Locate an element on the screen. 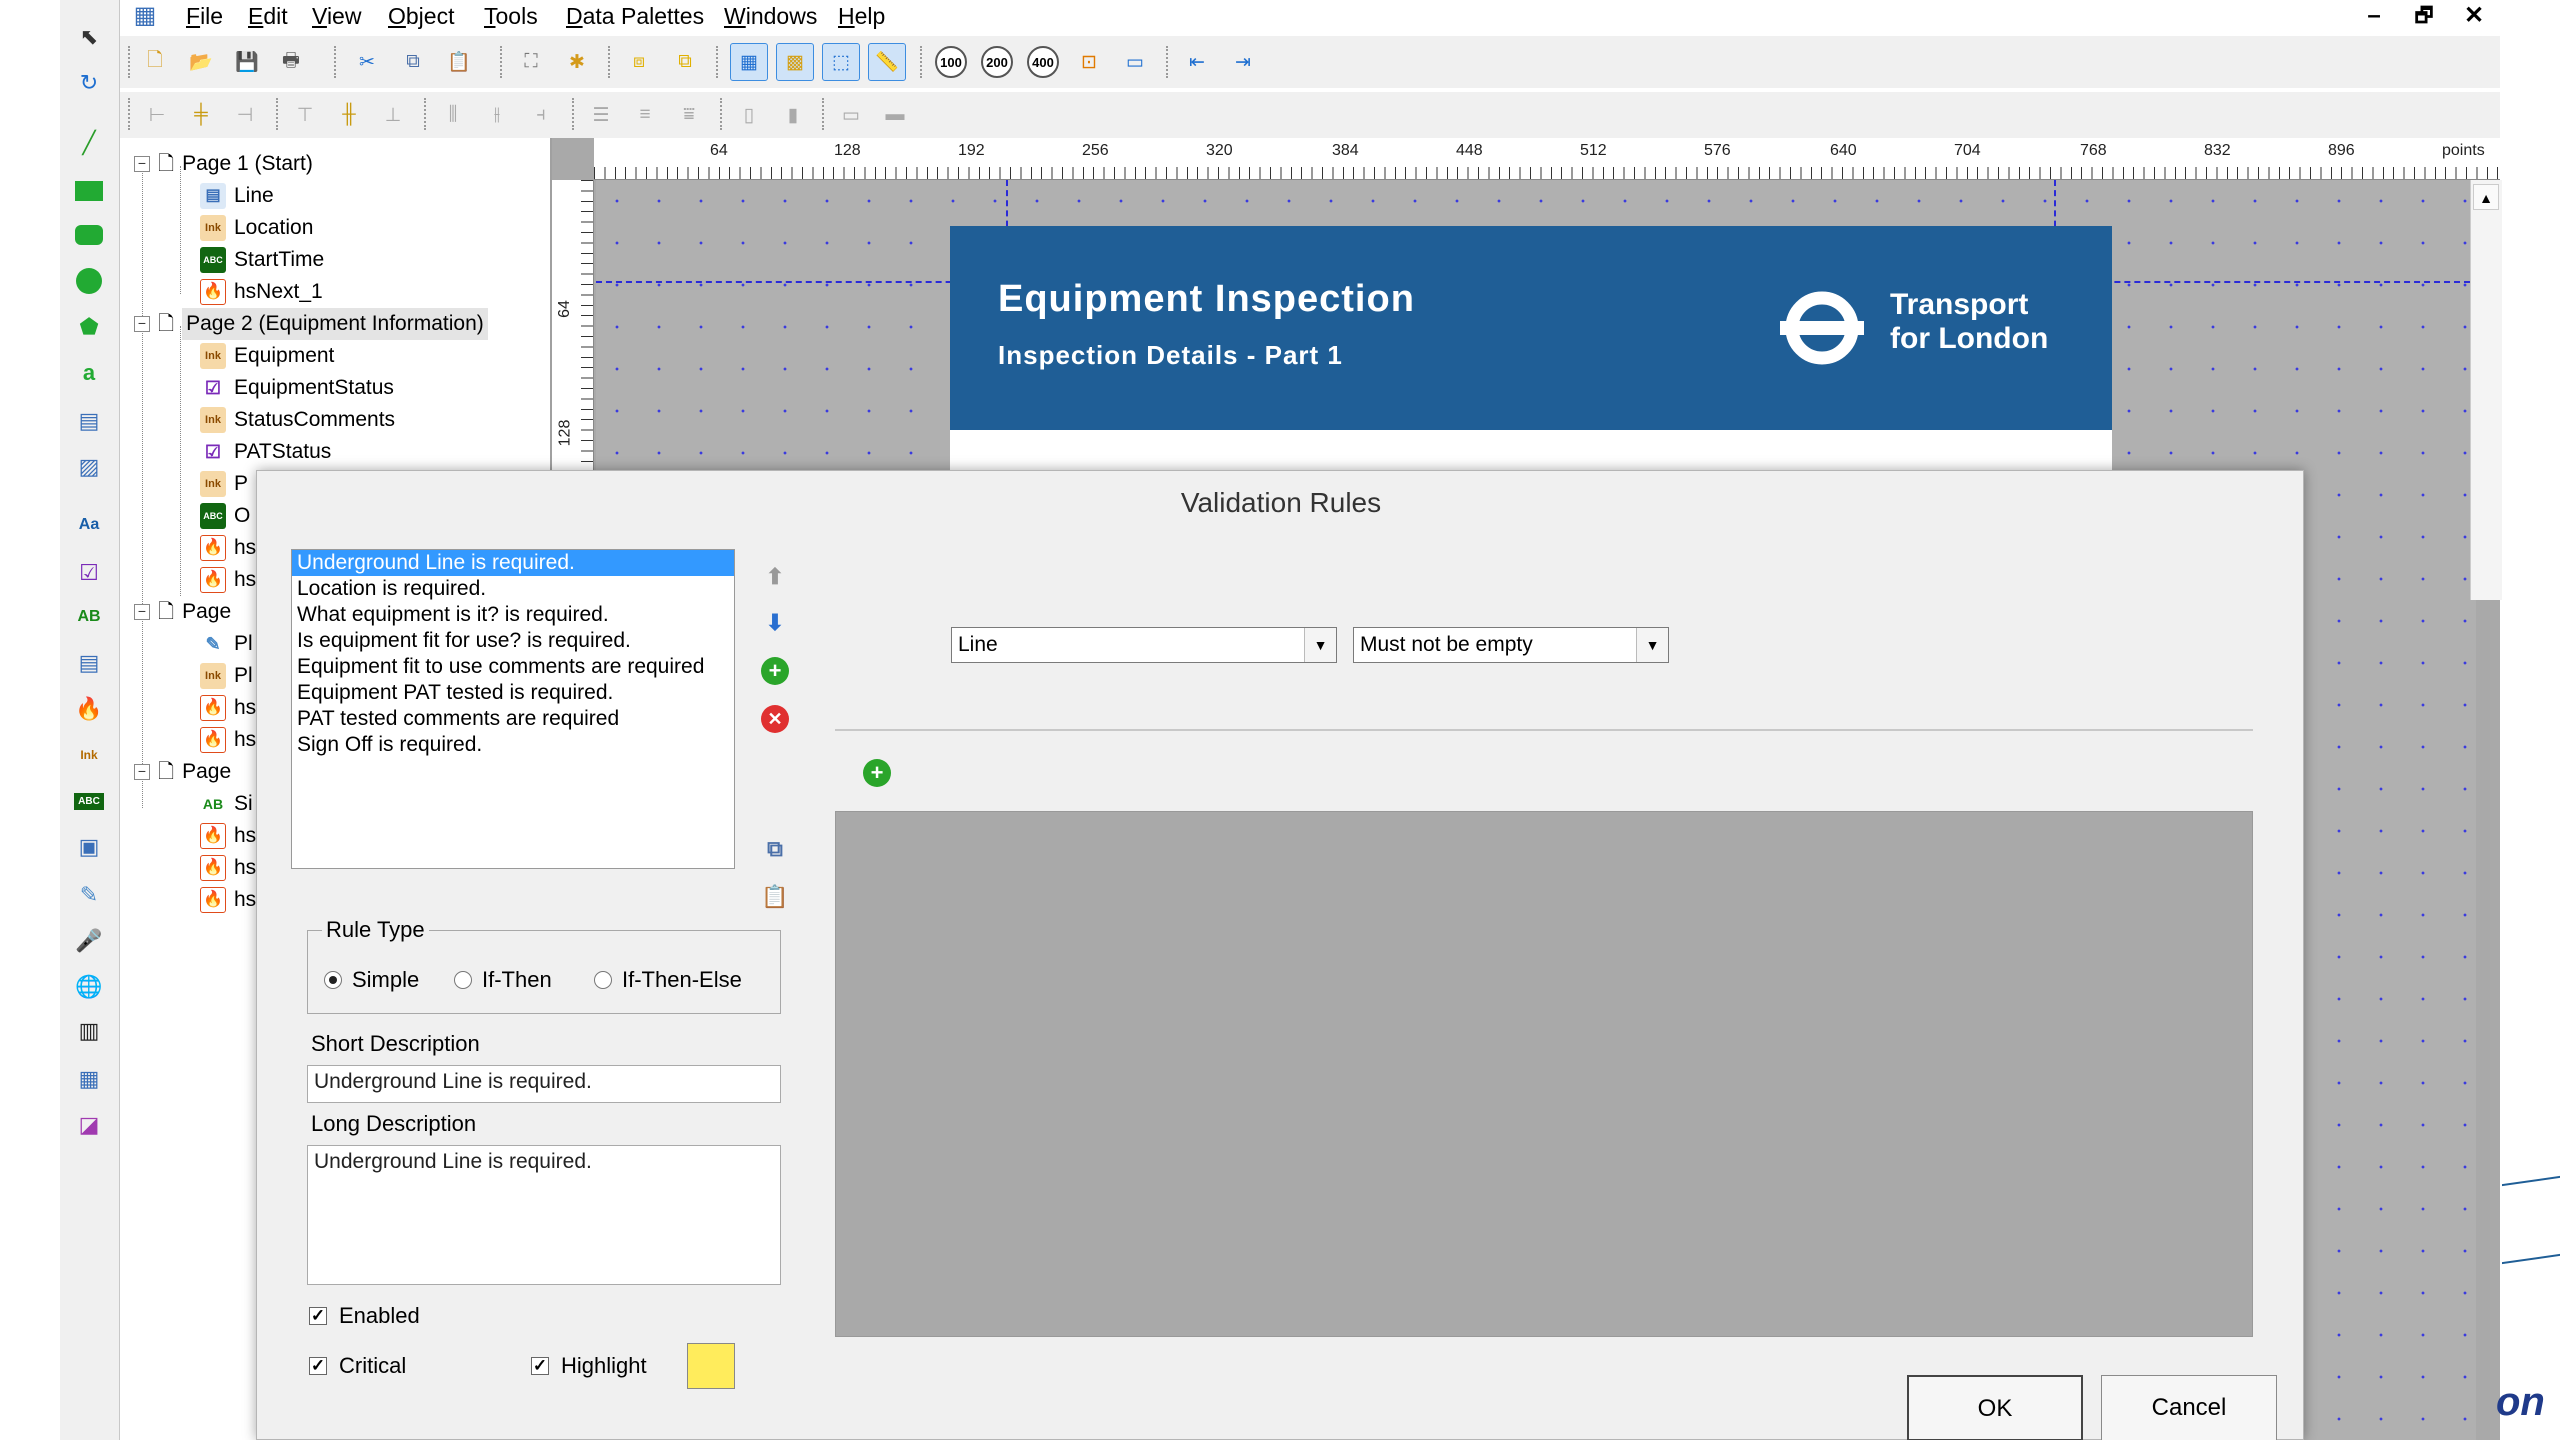 The height and width of the screenshot is (1440, 2560). same-width-icon: ▯ is located at coordinates (749, 115).